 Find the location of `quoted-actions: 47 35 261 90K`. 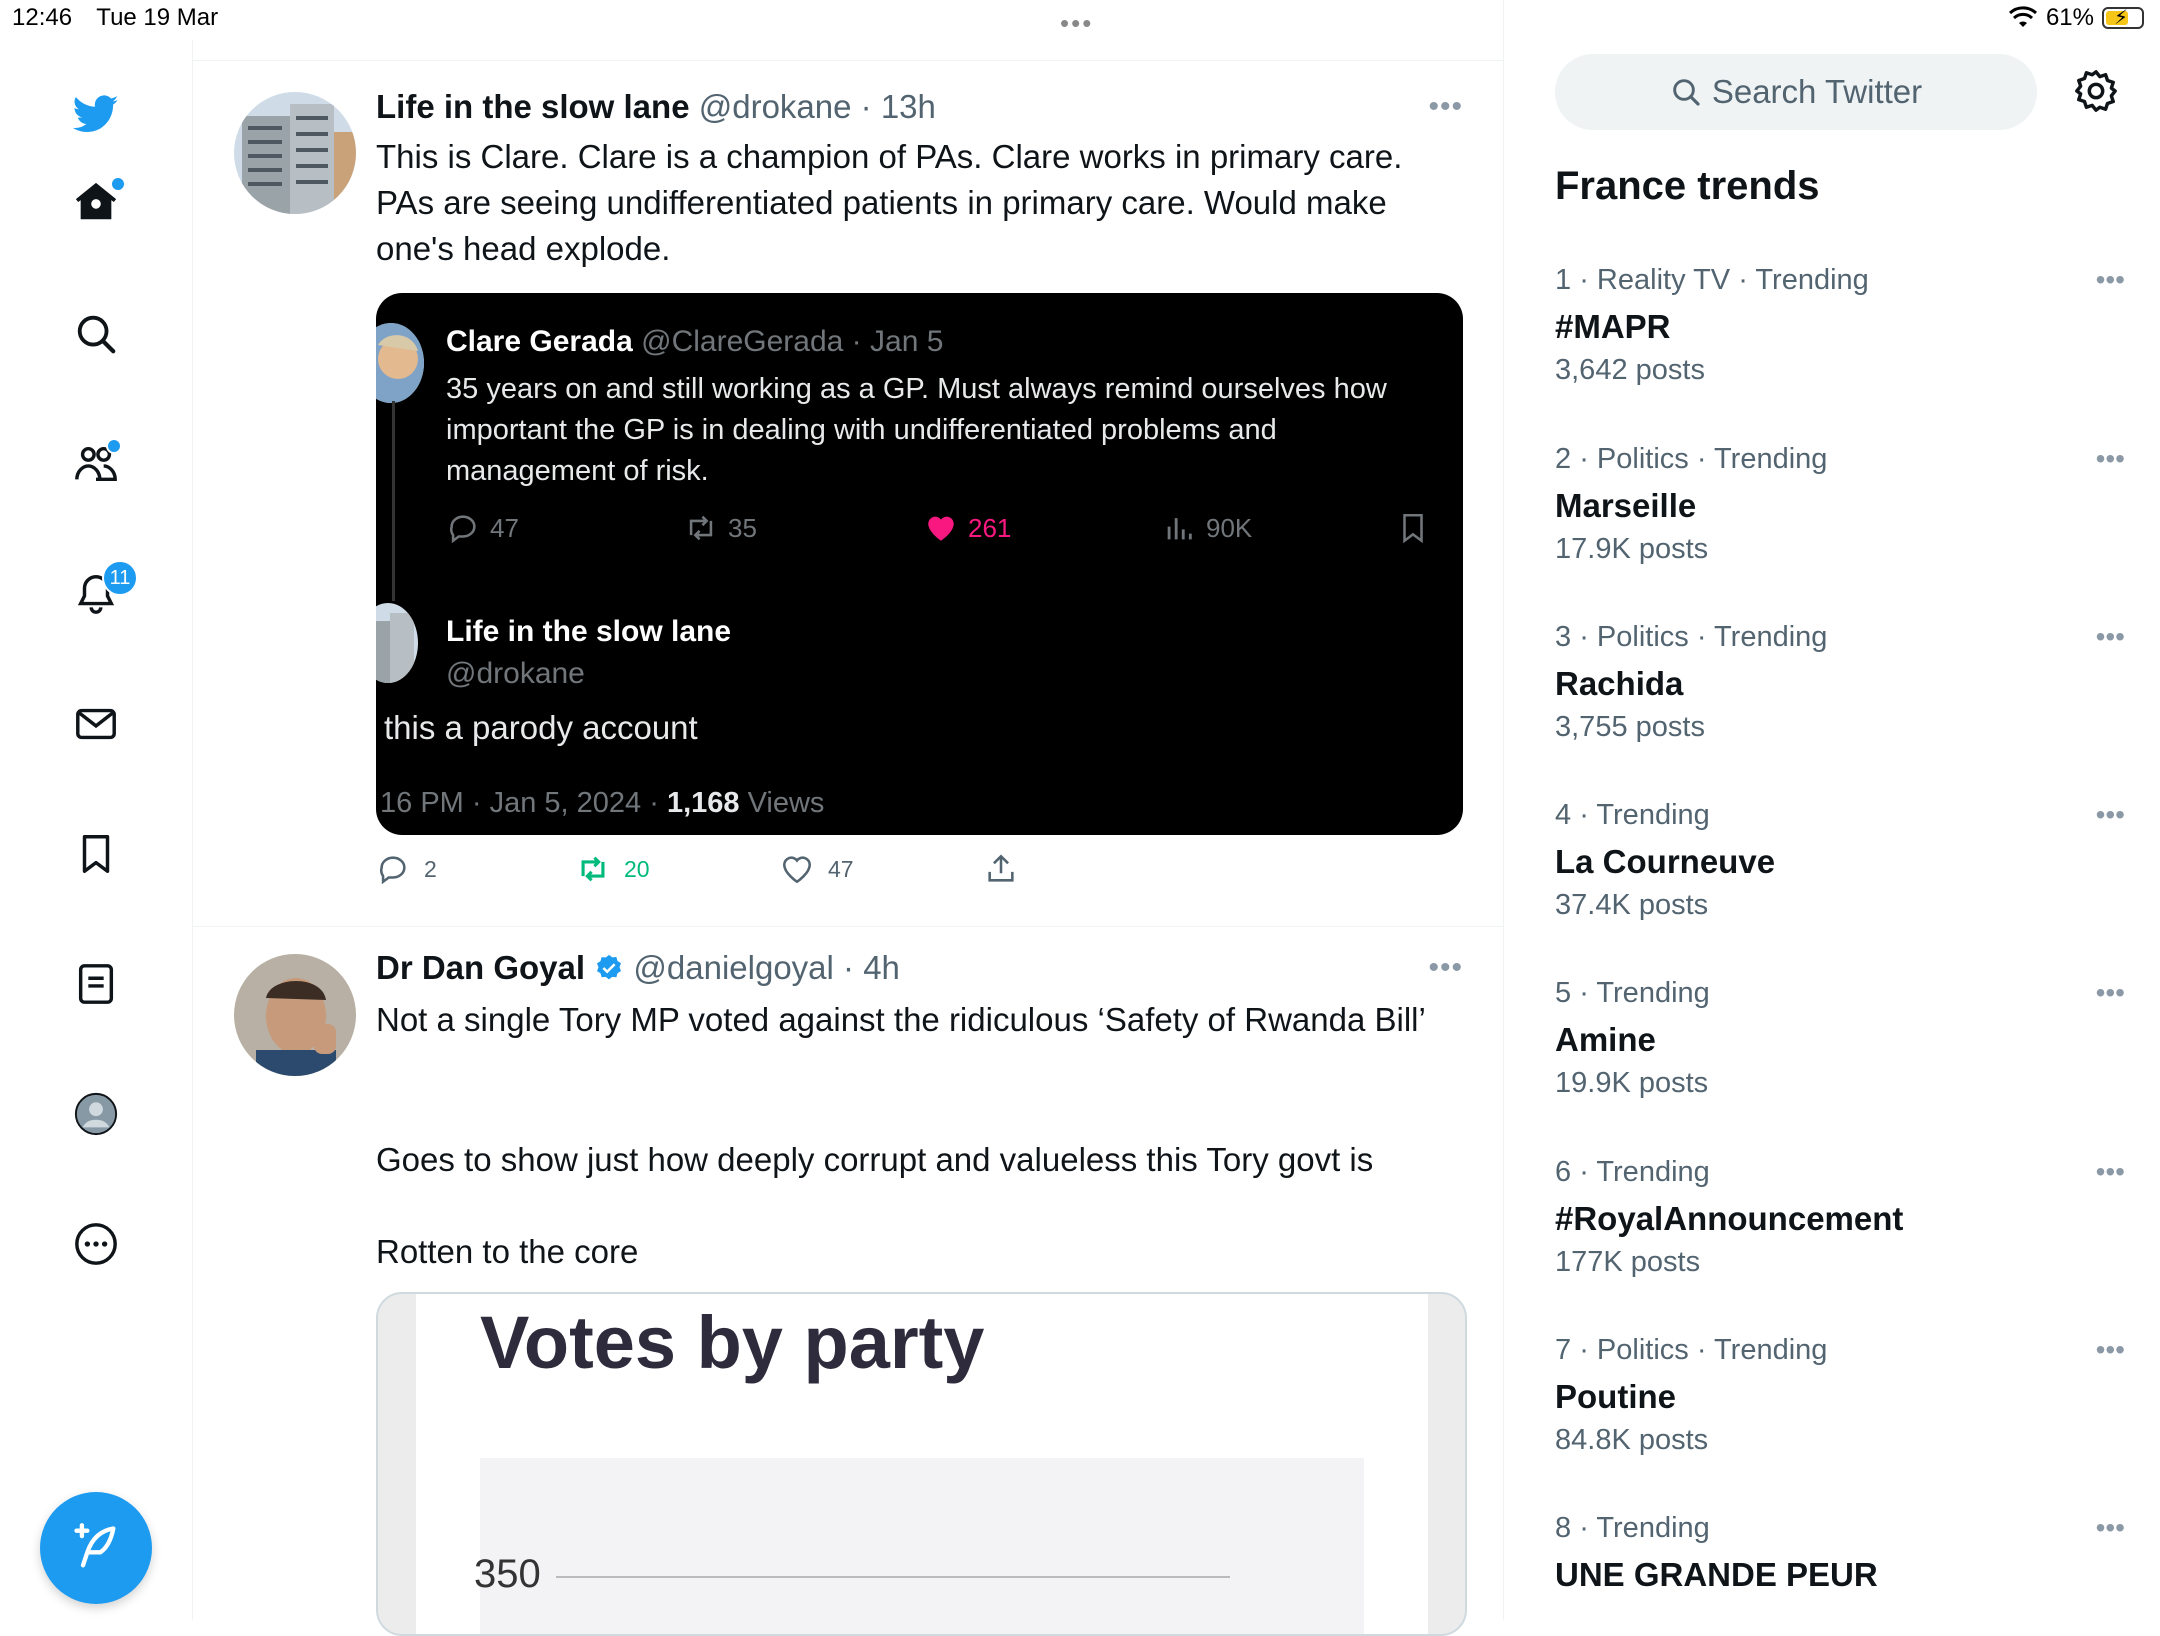

quoted-actions: 47 35 261 90K is located at coordinates (946, 531).